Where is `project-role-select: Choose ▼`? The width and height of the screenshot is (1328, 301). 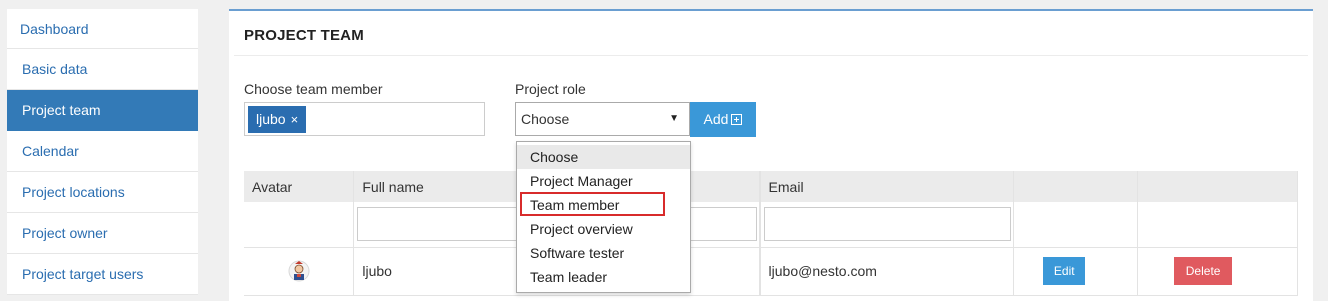 project-role-select: Choose ▼ is located at coordinates (602, 119).